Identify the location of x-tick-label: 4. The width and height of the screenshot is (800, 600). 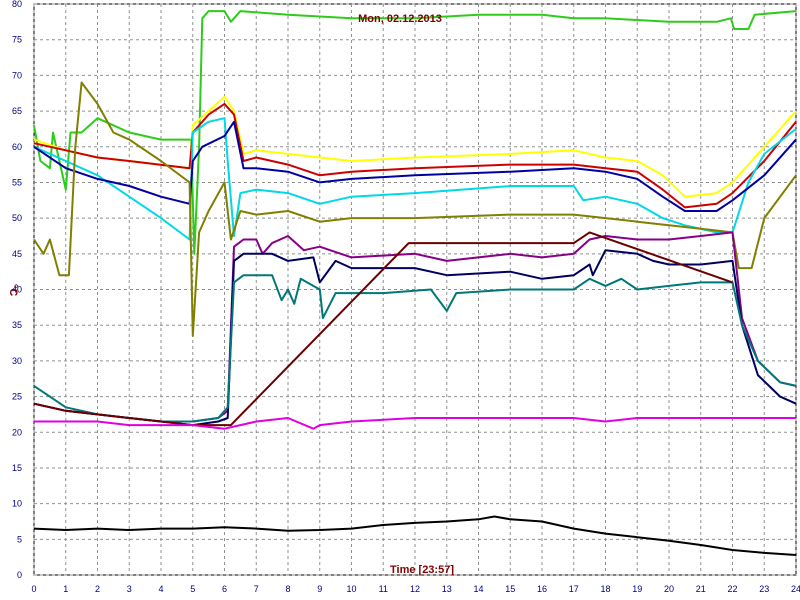
(160, 589).